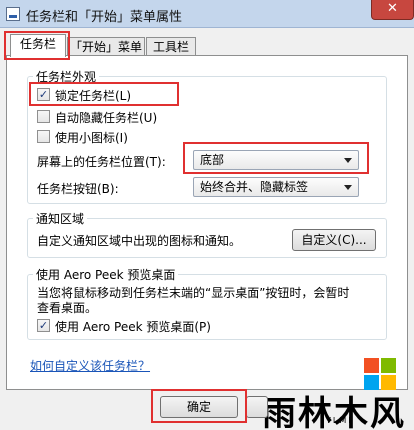  I want to click on taskbar-buttons-label: 任务栏按钮(B):, so click(78, 189).